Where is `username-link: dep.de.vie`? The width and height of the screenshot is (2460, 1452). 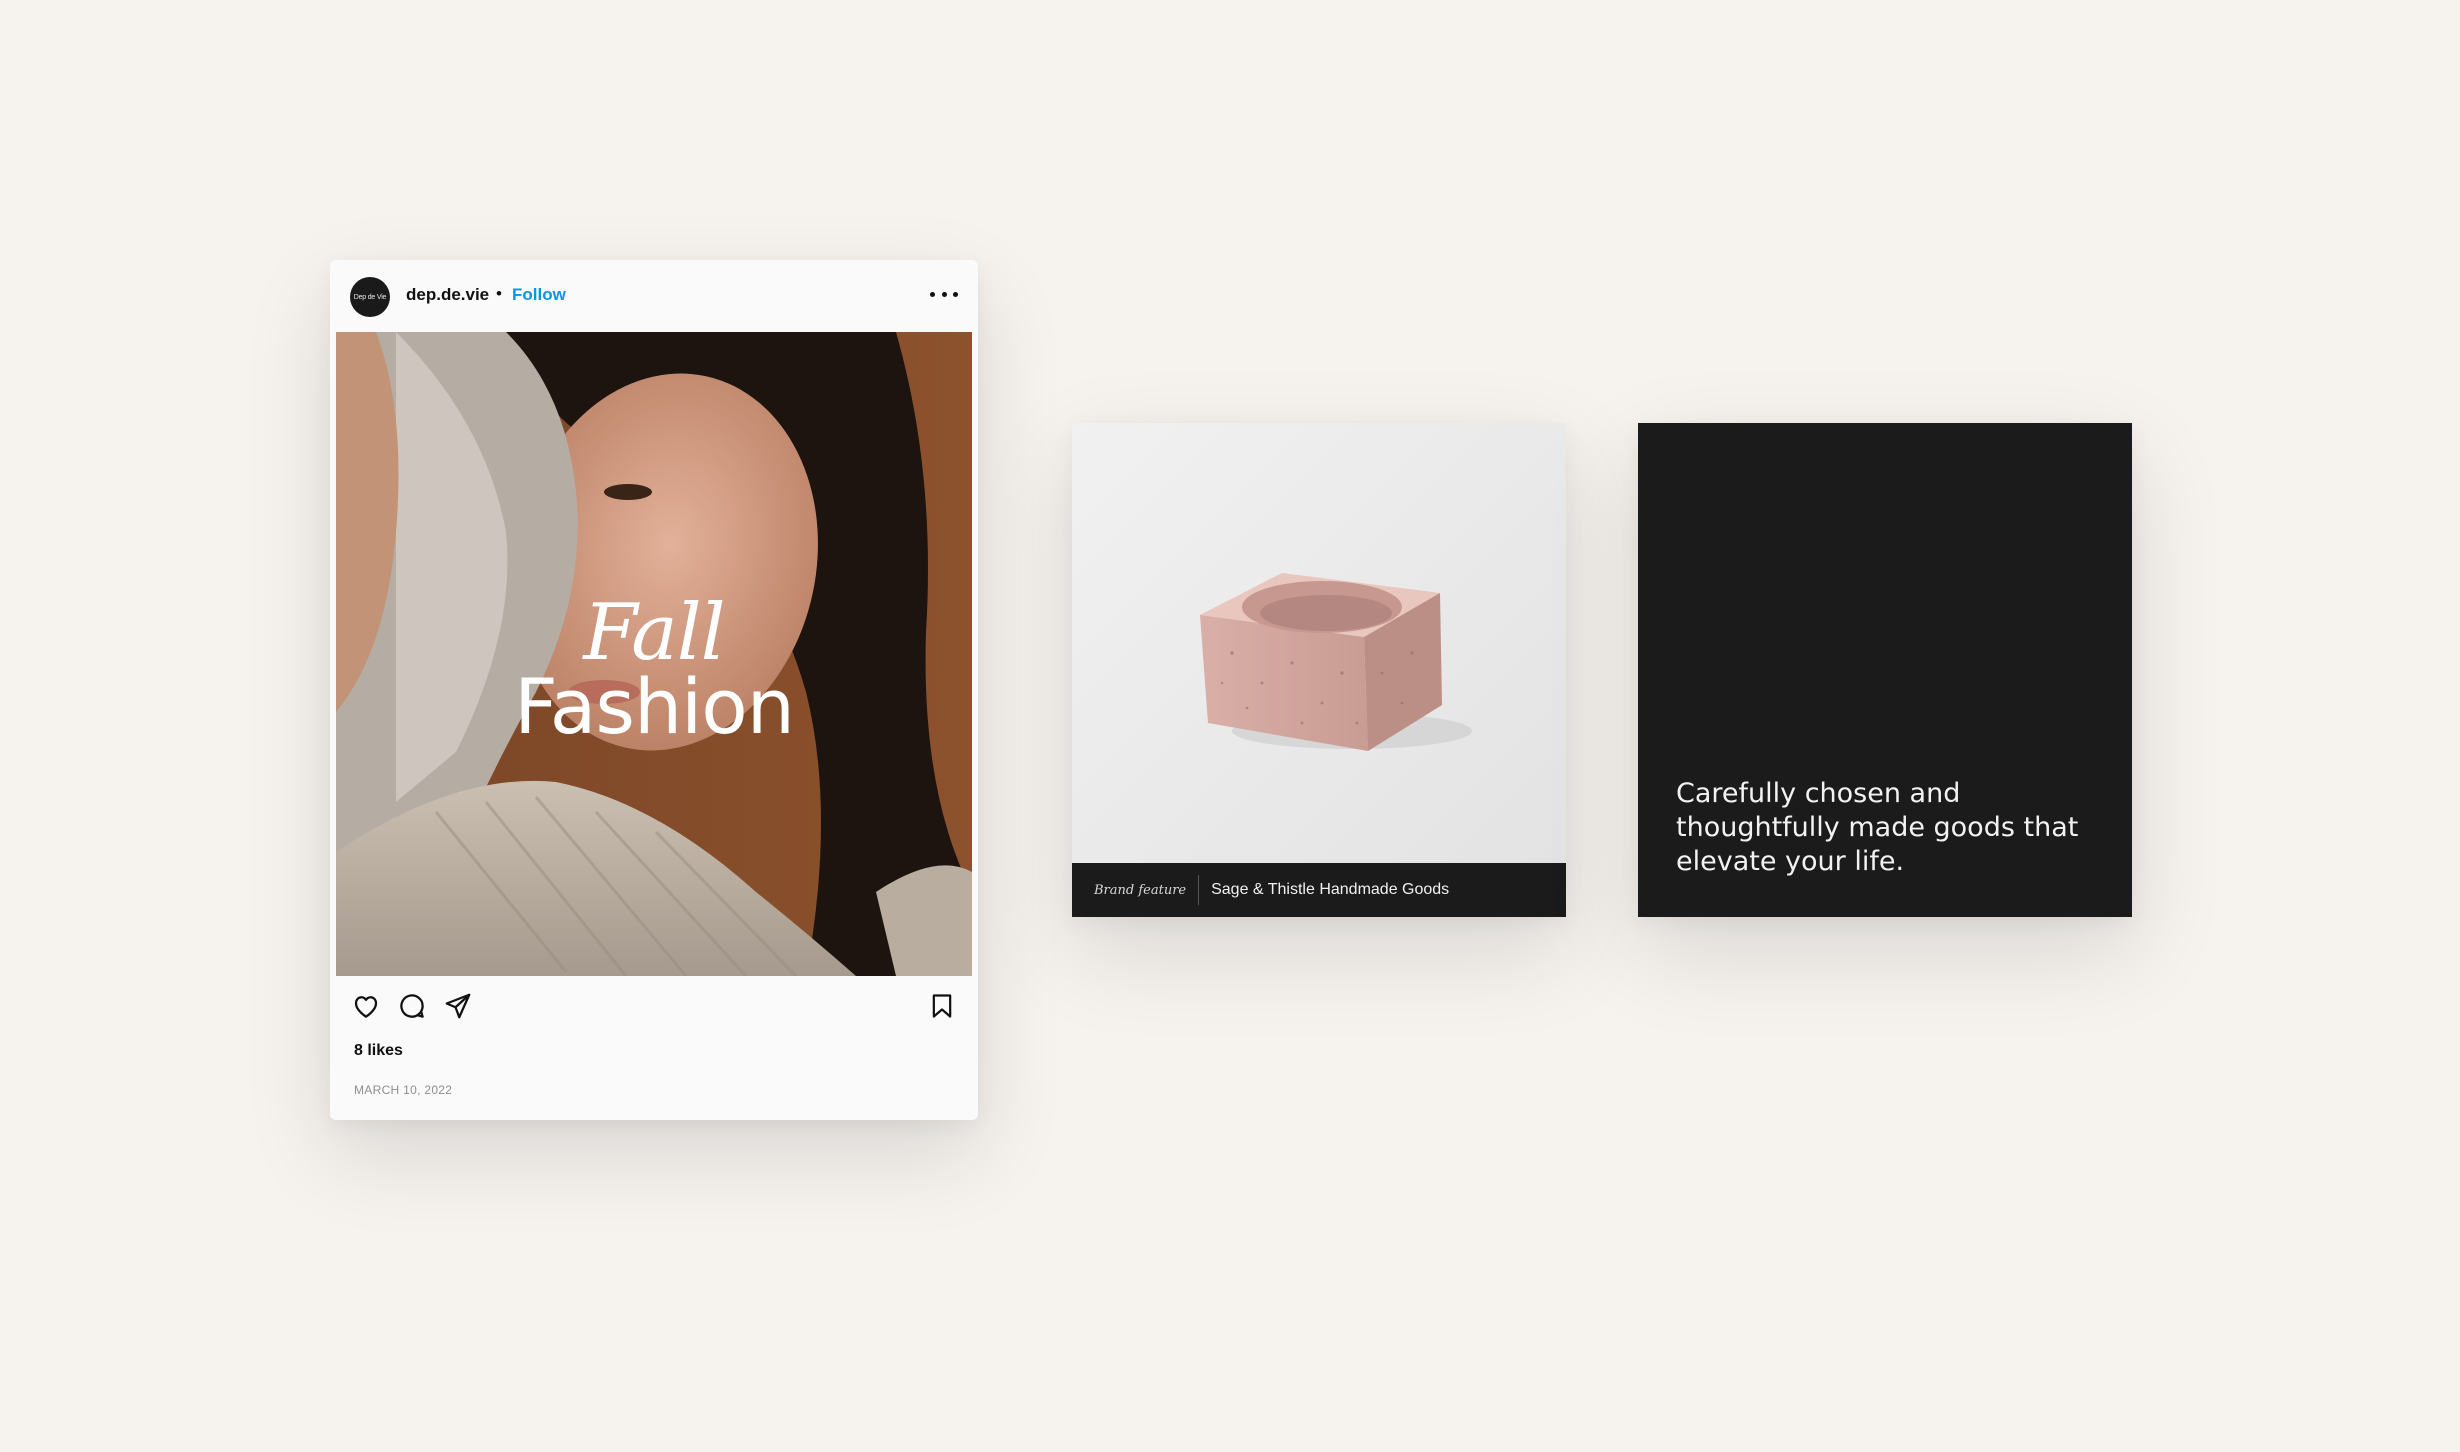 username-link: dep.de.vie is located at coordinates (447, 295).